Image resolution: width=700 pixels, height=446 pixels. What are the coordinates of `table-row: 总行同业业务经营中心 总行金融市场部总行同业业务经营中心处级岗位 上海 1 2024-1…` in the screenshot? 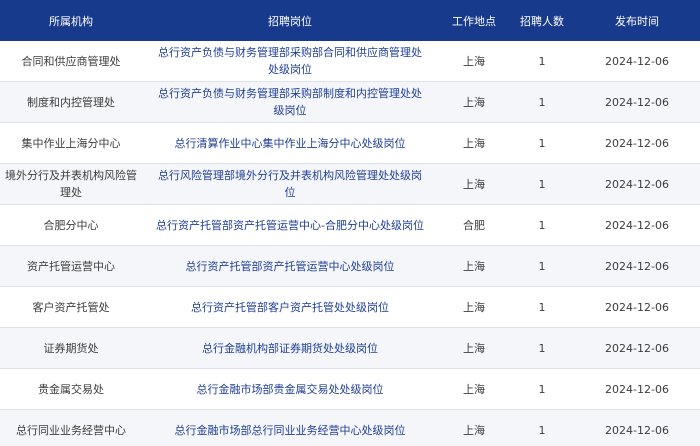 It's located at (350, 427).